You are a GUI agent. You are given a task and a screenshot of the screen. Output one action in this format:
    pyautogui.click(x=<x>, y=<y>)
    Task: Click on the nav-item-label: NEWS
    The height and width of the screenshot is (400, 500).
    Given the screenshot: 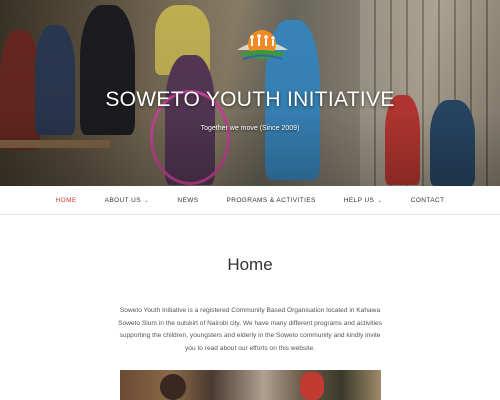 What is the action you would take?
    pyautogui.click(x=188, y=200)
    